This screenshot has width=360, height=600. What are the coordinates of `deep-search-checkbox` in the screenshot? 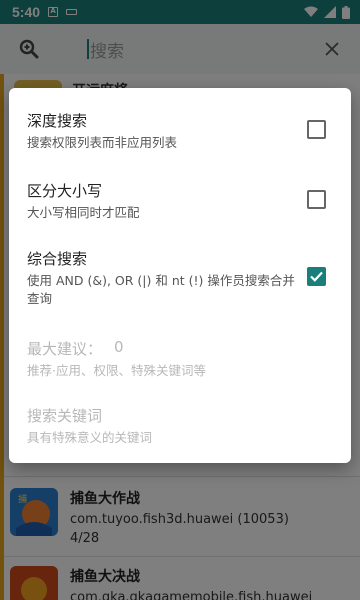 It's located at (316, 129).